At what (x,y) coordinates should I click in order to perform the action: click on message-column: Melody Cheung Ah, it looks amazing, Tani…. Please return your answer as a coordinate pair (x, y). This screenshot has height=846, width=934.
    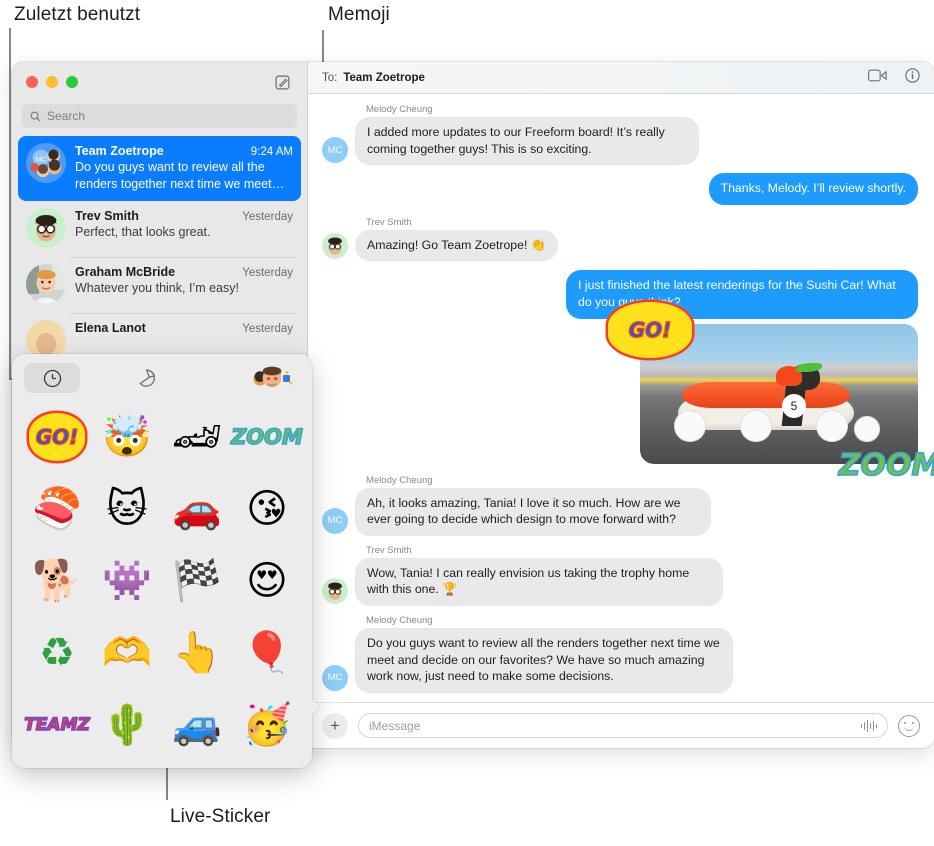
    Looking at the image, I should click on (531, 504).